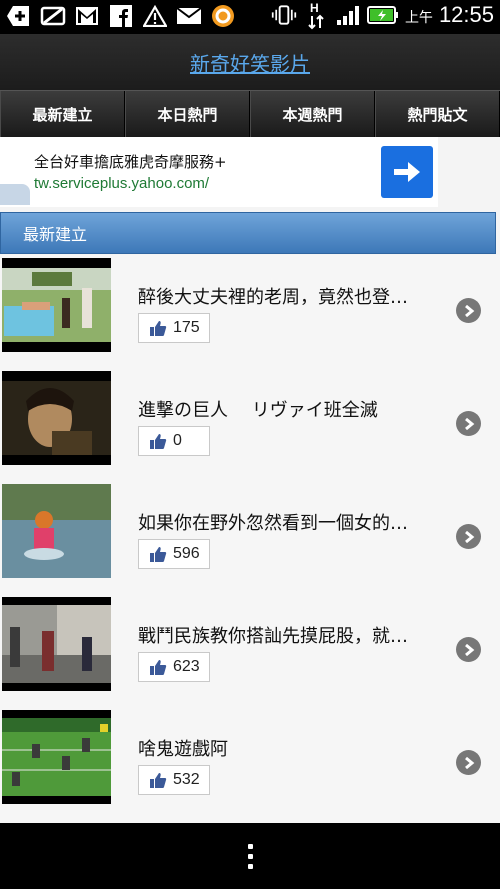 The width and height of the screenshot is (500, 889). Describe the element at coordinates (55, 234) in the screenshot. I see `section-title: 最新建立` at that location.